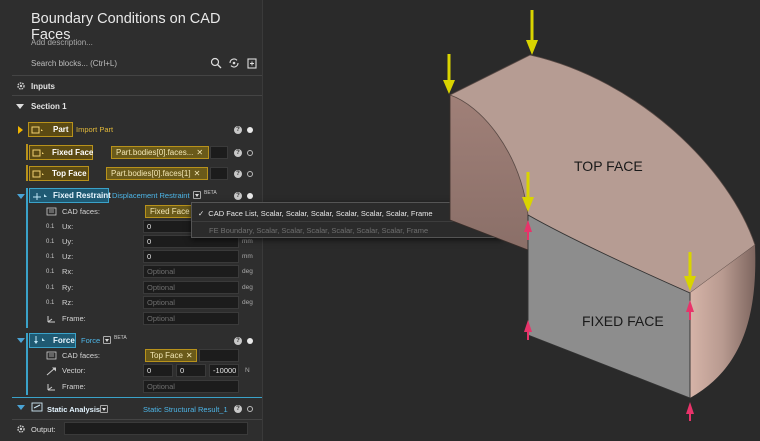  What do you see at coordinates (38, 173) in the screenshot?
I see `face-icon` at bounding box center [38, 173].